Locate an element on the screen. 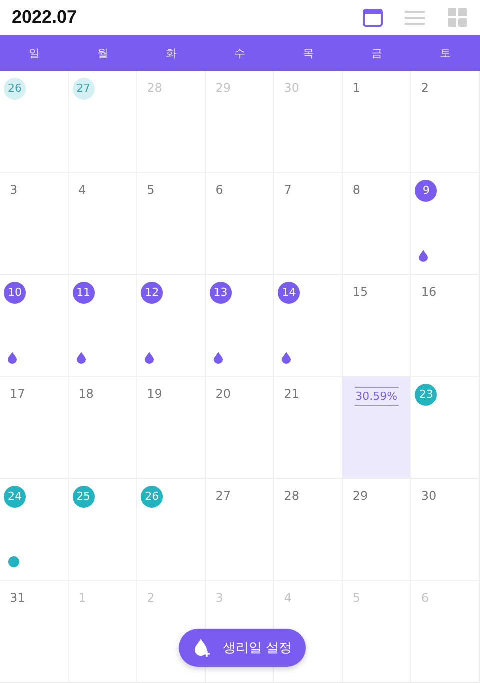 Image resolution: width=480 pixels, height=683 pixels. weekday-label: 수 is located at coordinates (240, 53).